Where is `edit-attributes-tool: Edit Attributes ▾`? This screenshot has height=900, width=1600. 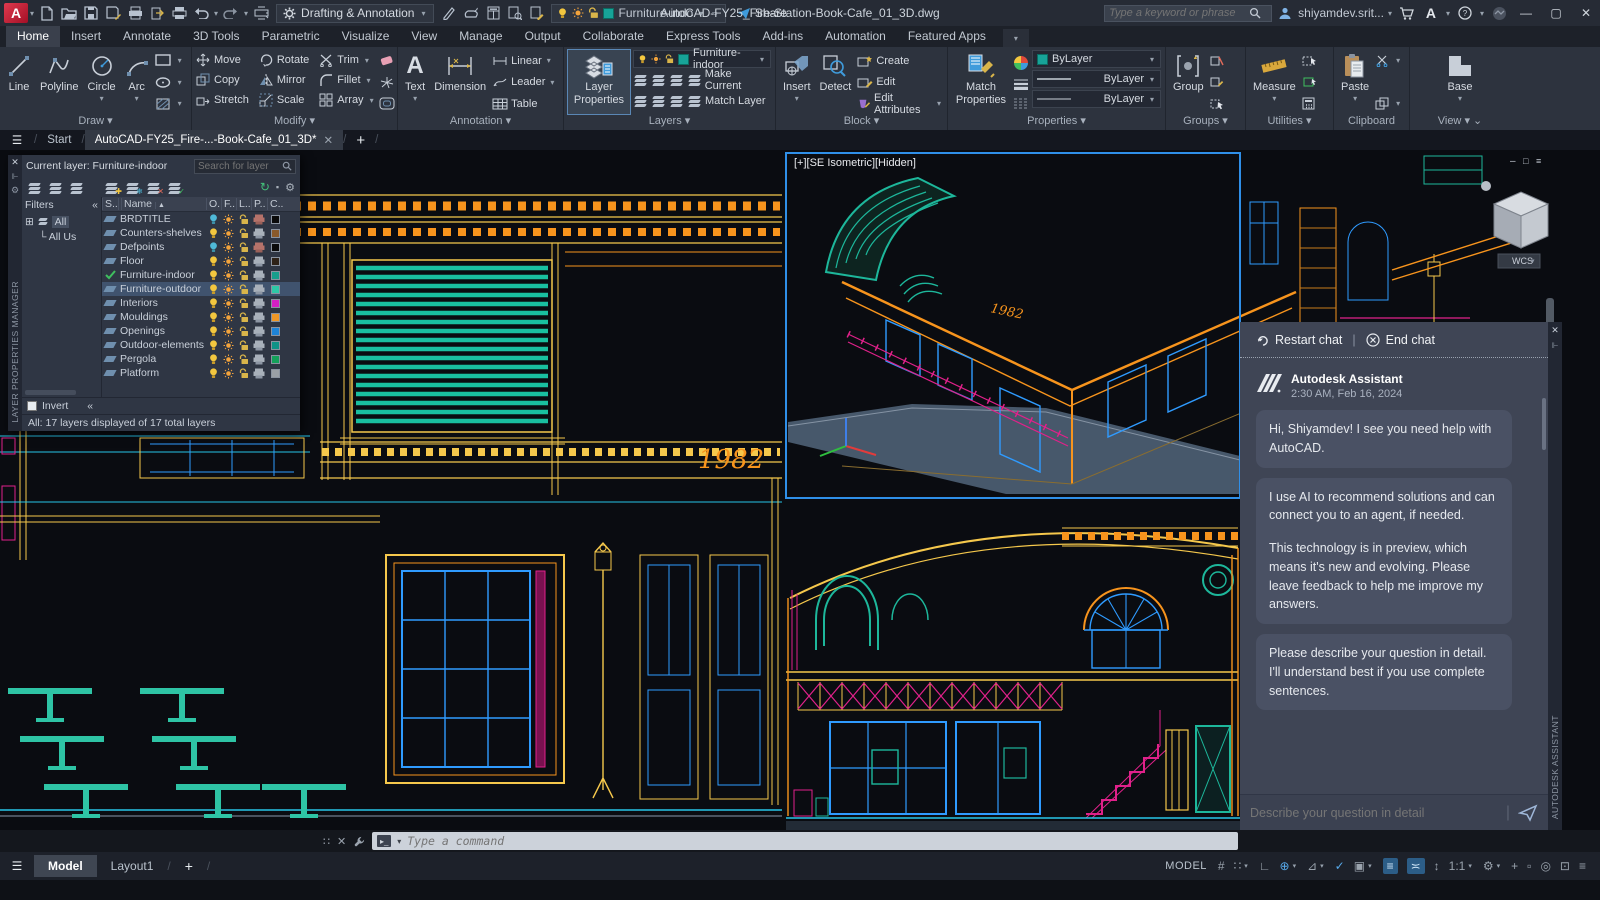
edit-attributes-tool: Edit Attributes ▾ is located at coordinates (900, 104).